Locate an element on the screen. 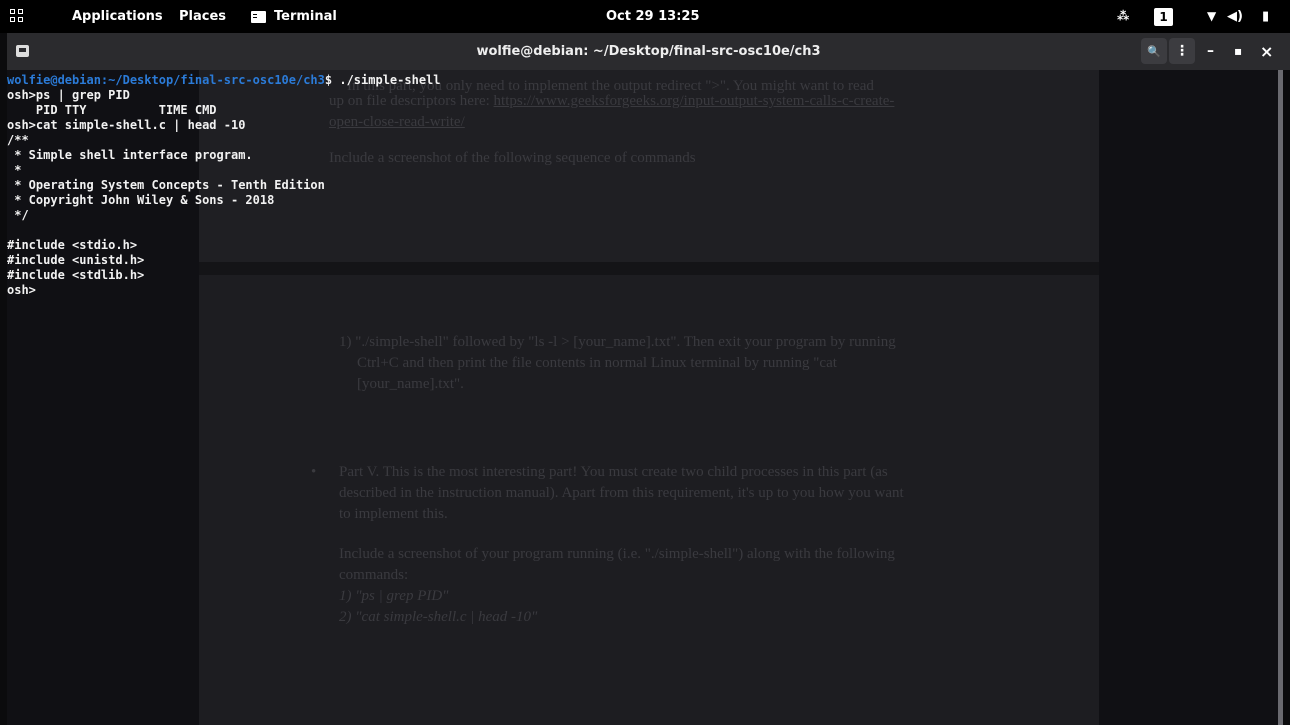 This screenshot has height=725, width=1290. menu-button: ⋮ is located at coordinates (1182, 51).